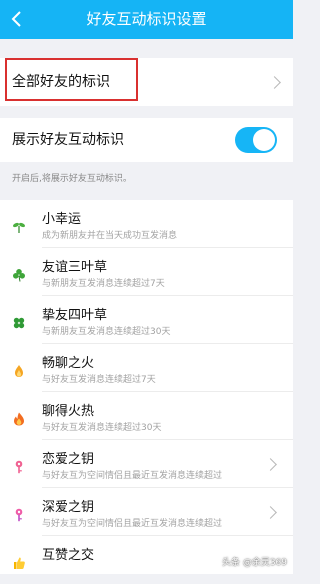  Describe the element at coordinates (146, 368) in the screenshot. I see `list-item: 畅聊之火 与好友互发消息连续超过7天` at that location.